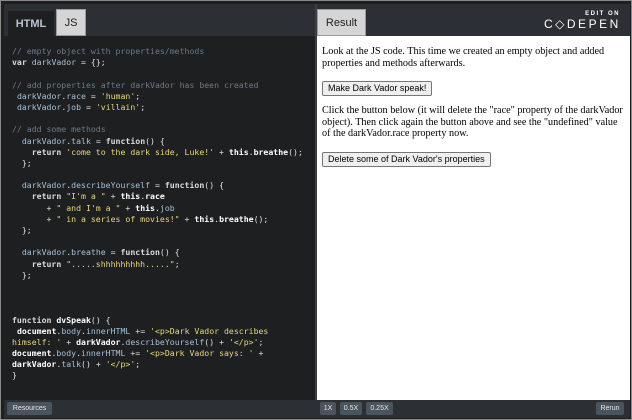  I want to click on code-line: darkVador.race = 'human';, so click(78, 95).